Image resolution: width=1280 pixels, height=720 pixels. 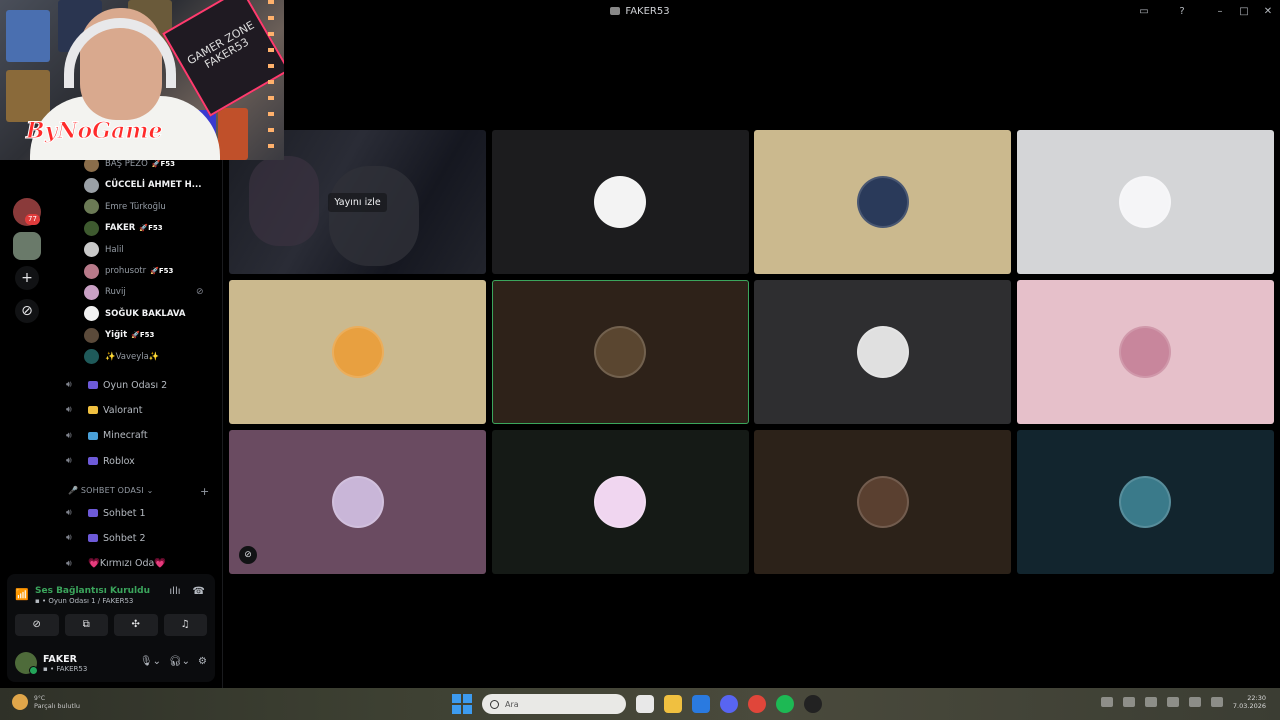 I want to click on channel-label: Roblox, so click(x=119, y=461).